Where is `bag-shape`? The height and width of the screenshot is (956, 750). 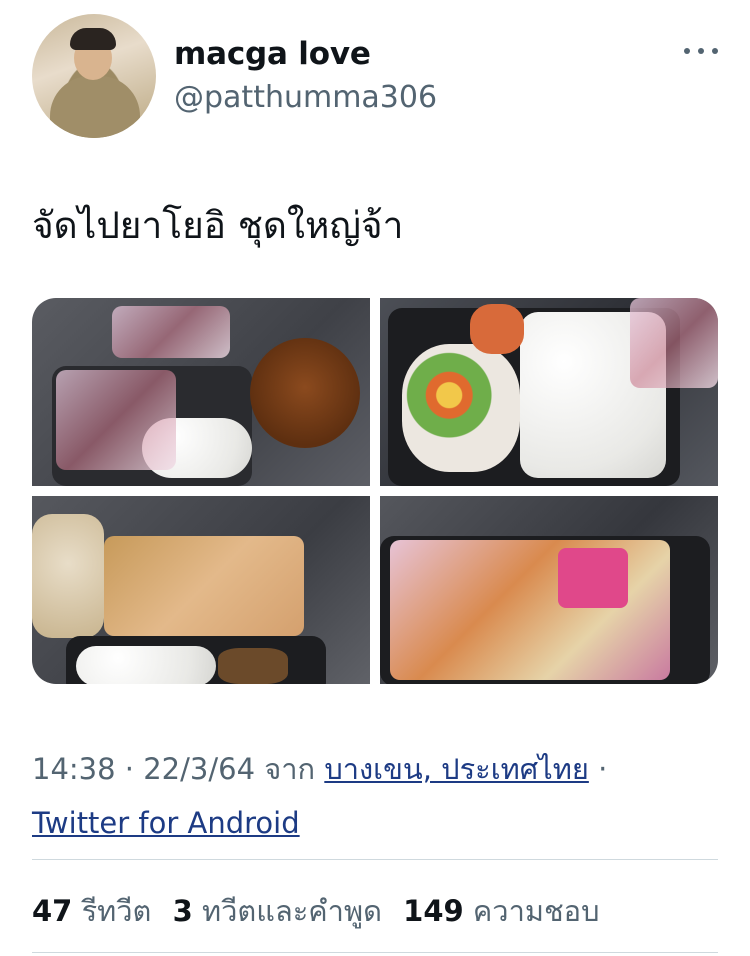 bag-shape is located at coordinates (674, 343).